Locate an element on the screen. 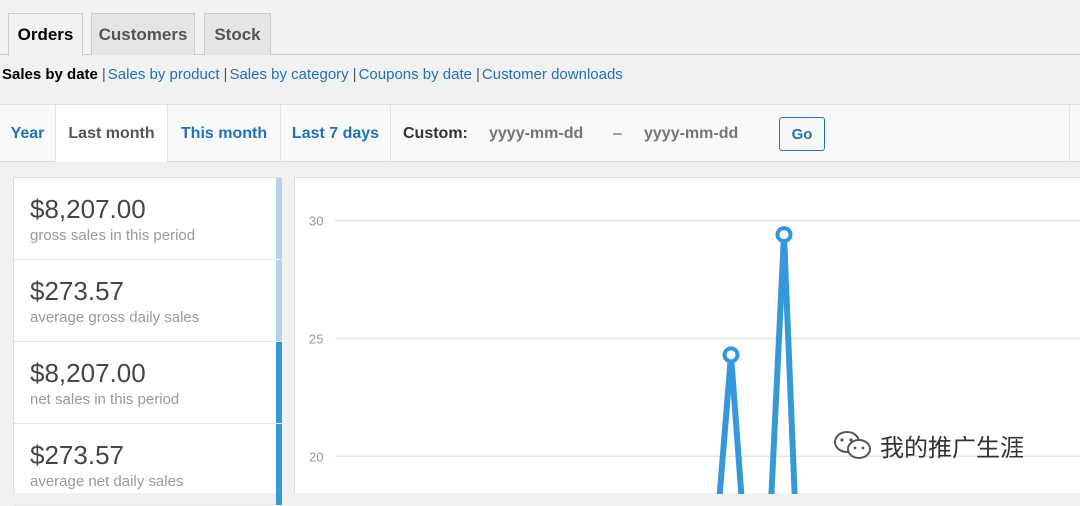 Image resolution: width=1080 pixels, height=506 pixels. custom-label: Custom: is located at coordinates (435, 133).